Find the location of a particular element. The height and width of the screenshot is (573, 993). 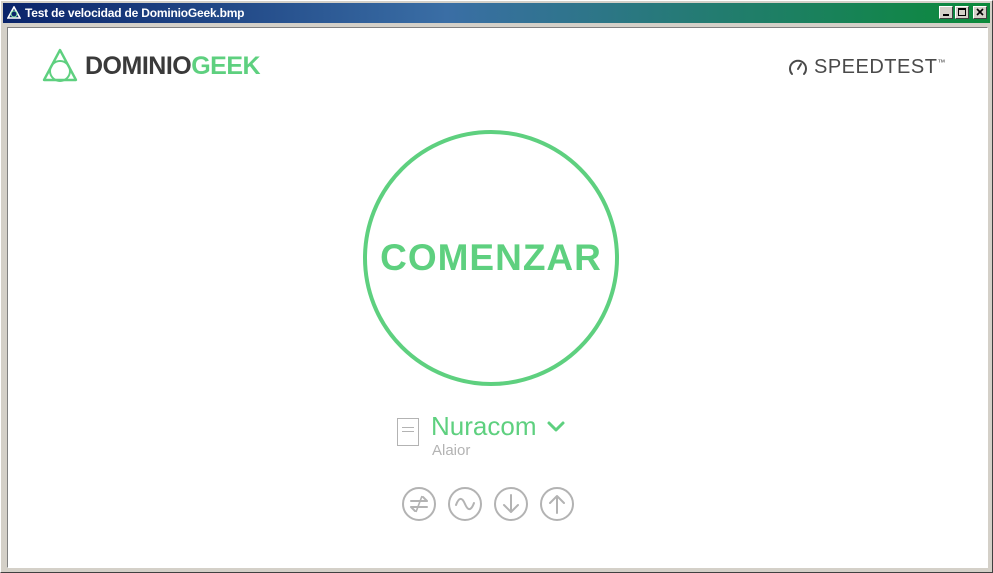

speedtest-brand: SPEEDTEST ™ is located at coordinates (866, 67).